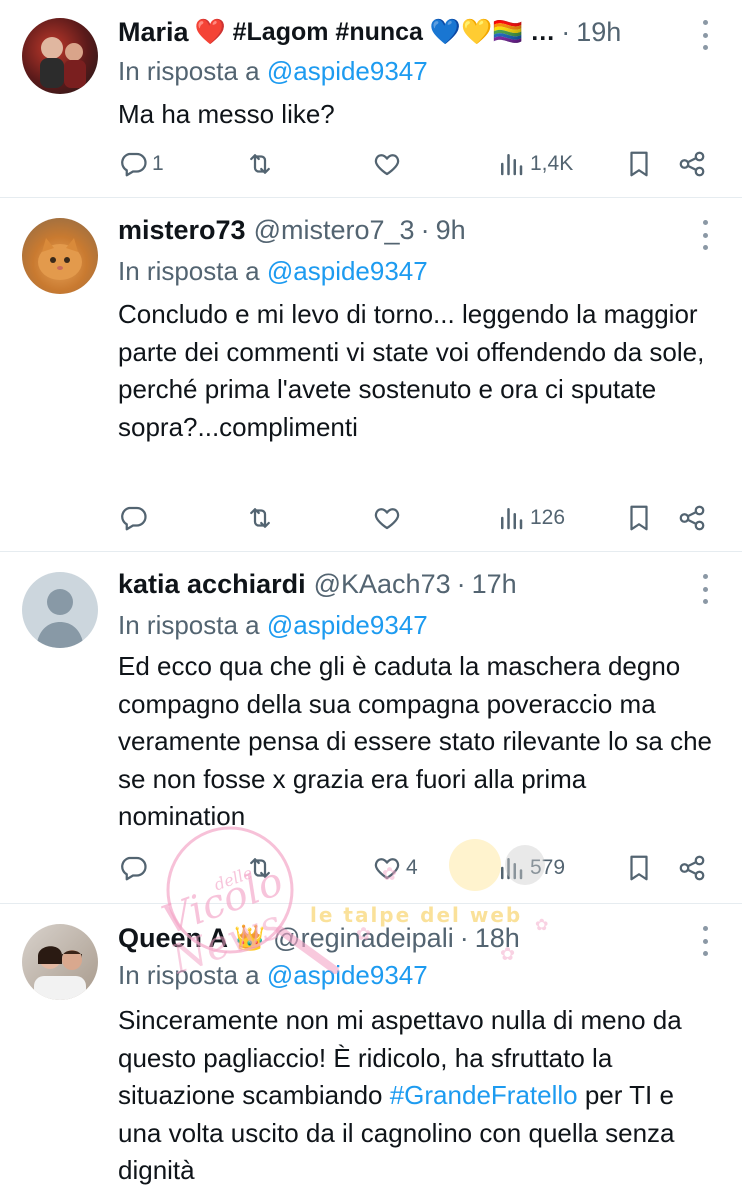 Image resolution: width=742 pixels, height=1200 pixels. What do you see at coordinates (412, 867) in the screenshot?
I see `like-count: 4` at bounding box center [412, 867].